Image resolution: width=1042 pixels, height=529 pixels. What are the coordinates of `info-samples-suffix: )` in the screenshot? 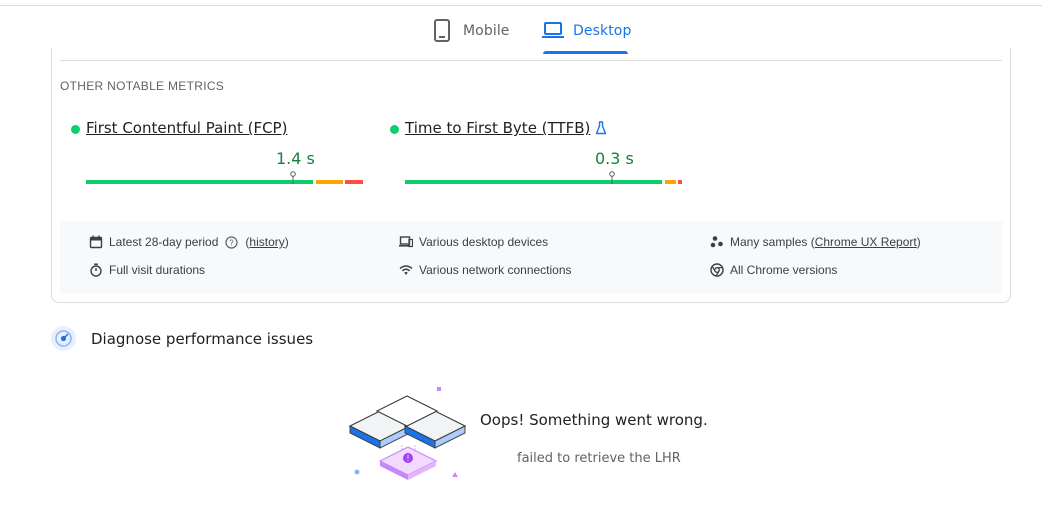 It's located at (918, 242).